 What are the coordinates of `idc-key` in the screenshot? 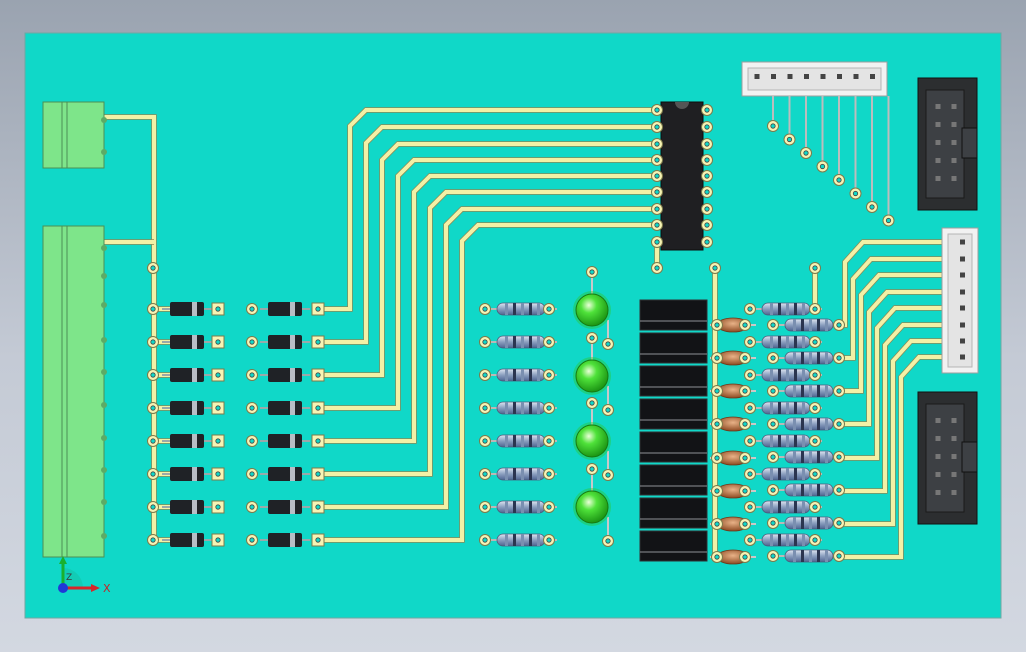 It's located at (969, 457).